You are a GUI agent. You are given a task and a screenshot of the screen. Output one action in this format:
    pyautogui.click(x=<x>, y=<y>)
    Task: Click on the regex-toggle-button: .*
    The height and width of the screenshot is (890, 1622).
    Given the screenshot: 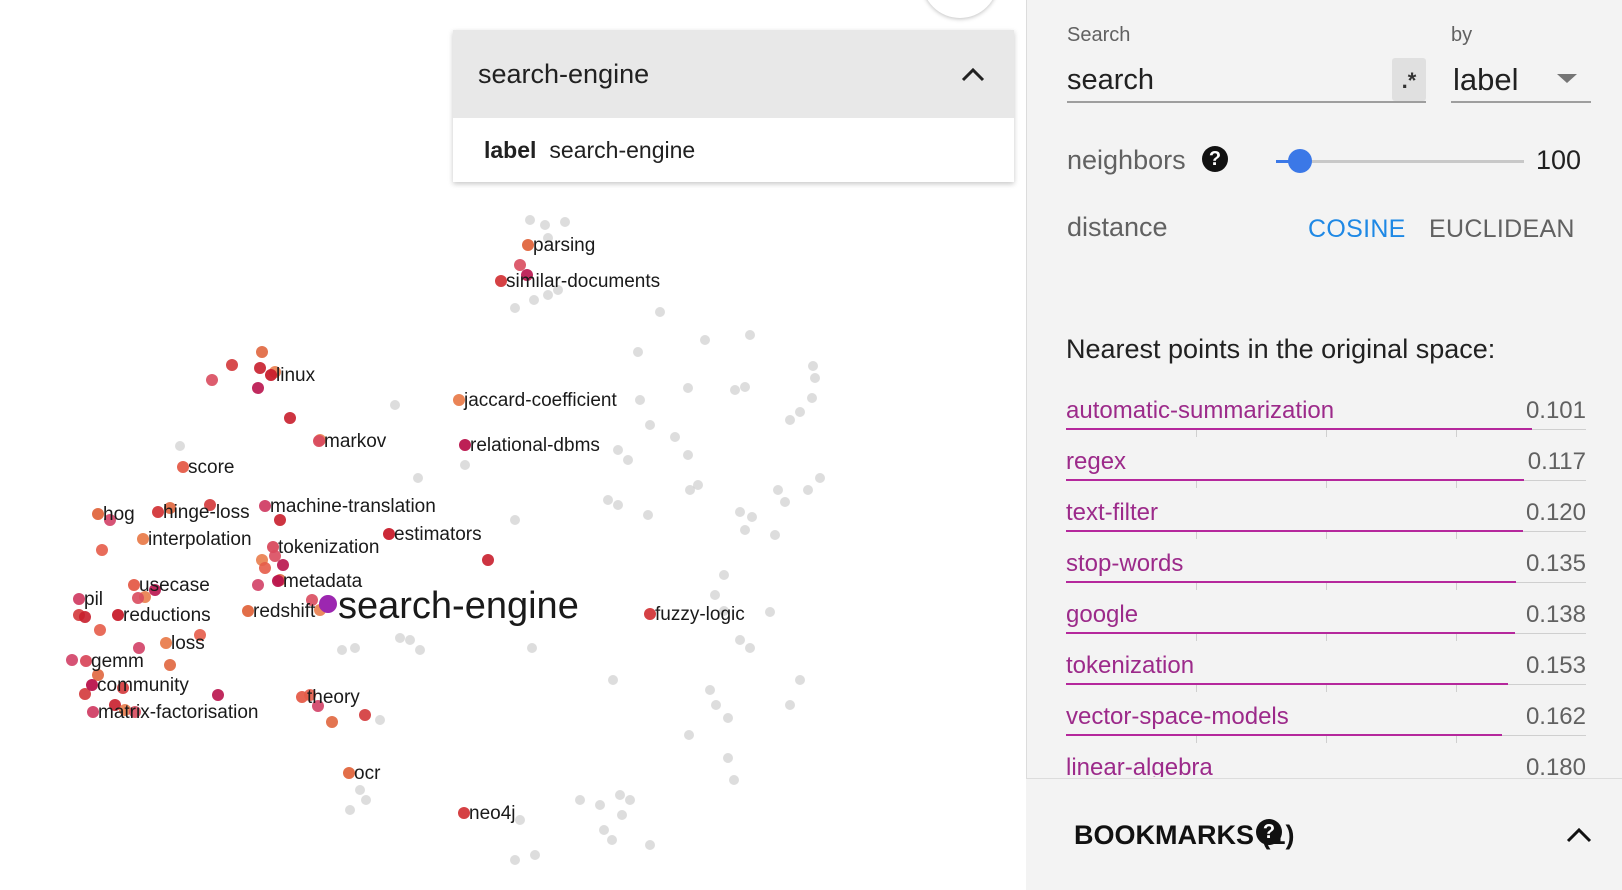 What is the action you would take?
    pyautogui.click(x=1409, y=79)
    